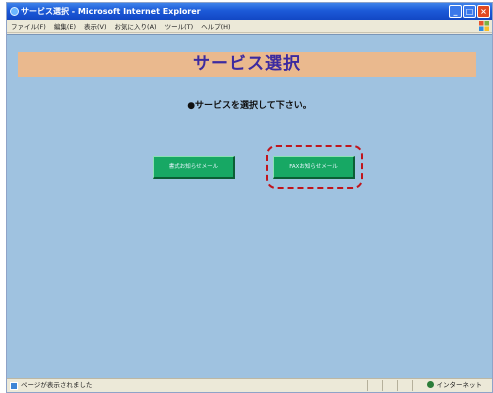 Image resolution: width=493 pixels, height=393 pixels. I want to click on minimize-button: _, so click(455, 11).